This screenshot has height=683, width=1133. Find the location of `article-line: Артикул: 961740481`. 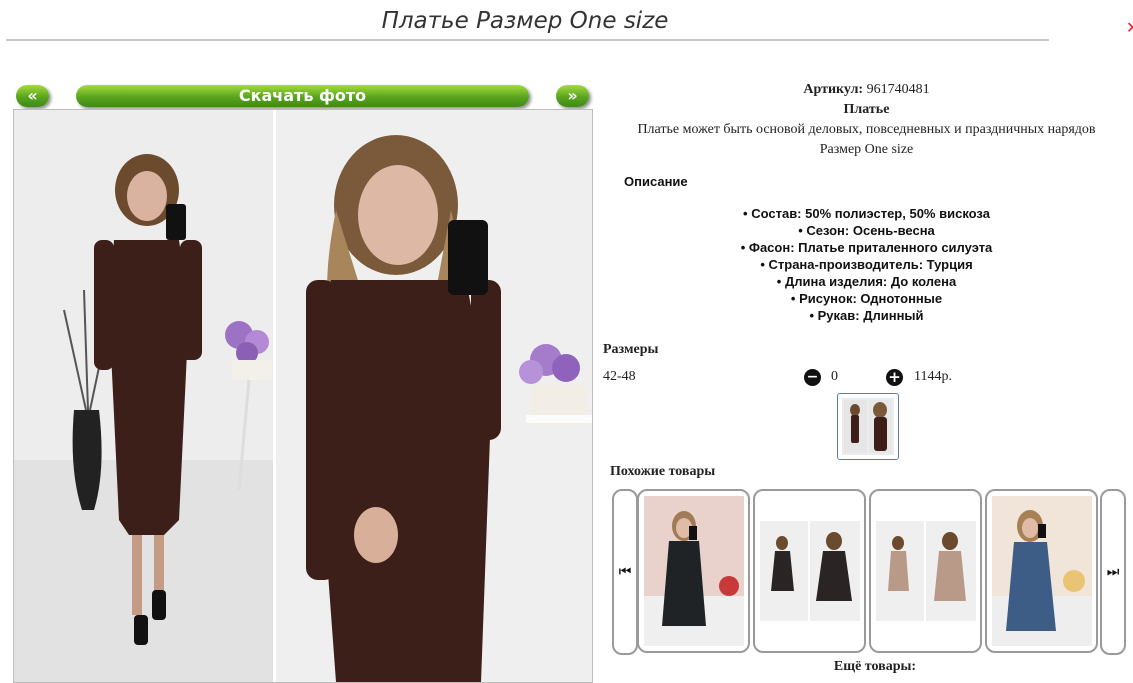

article-line: Артикул: 961740481 is located at coordinates (866, 90).